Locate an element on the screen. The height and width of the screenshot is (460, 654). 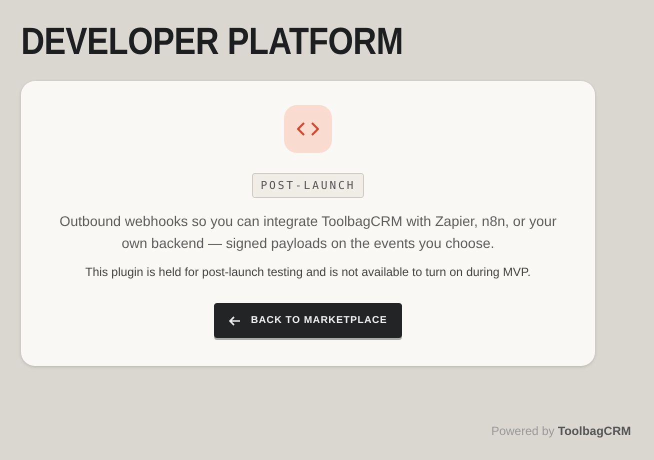
page-title: DEVELOPER PLATFORM is located at coordinates (212, 42).